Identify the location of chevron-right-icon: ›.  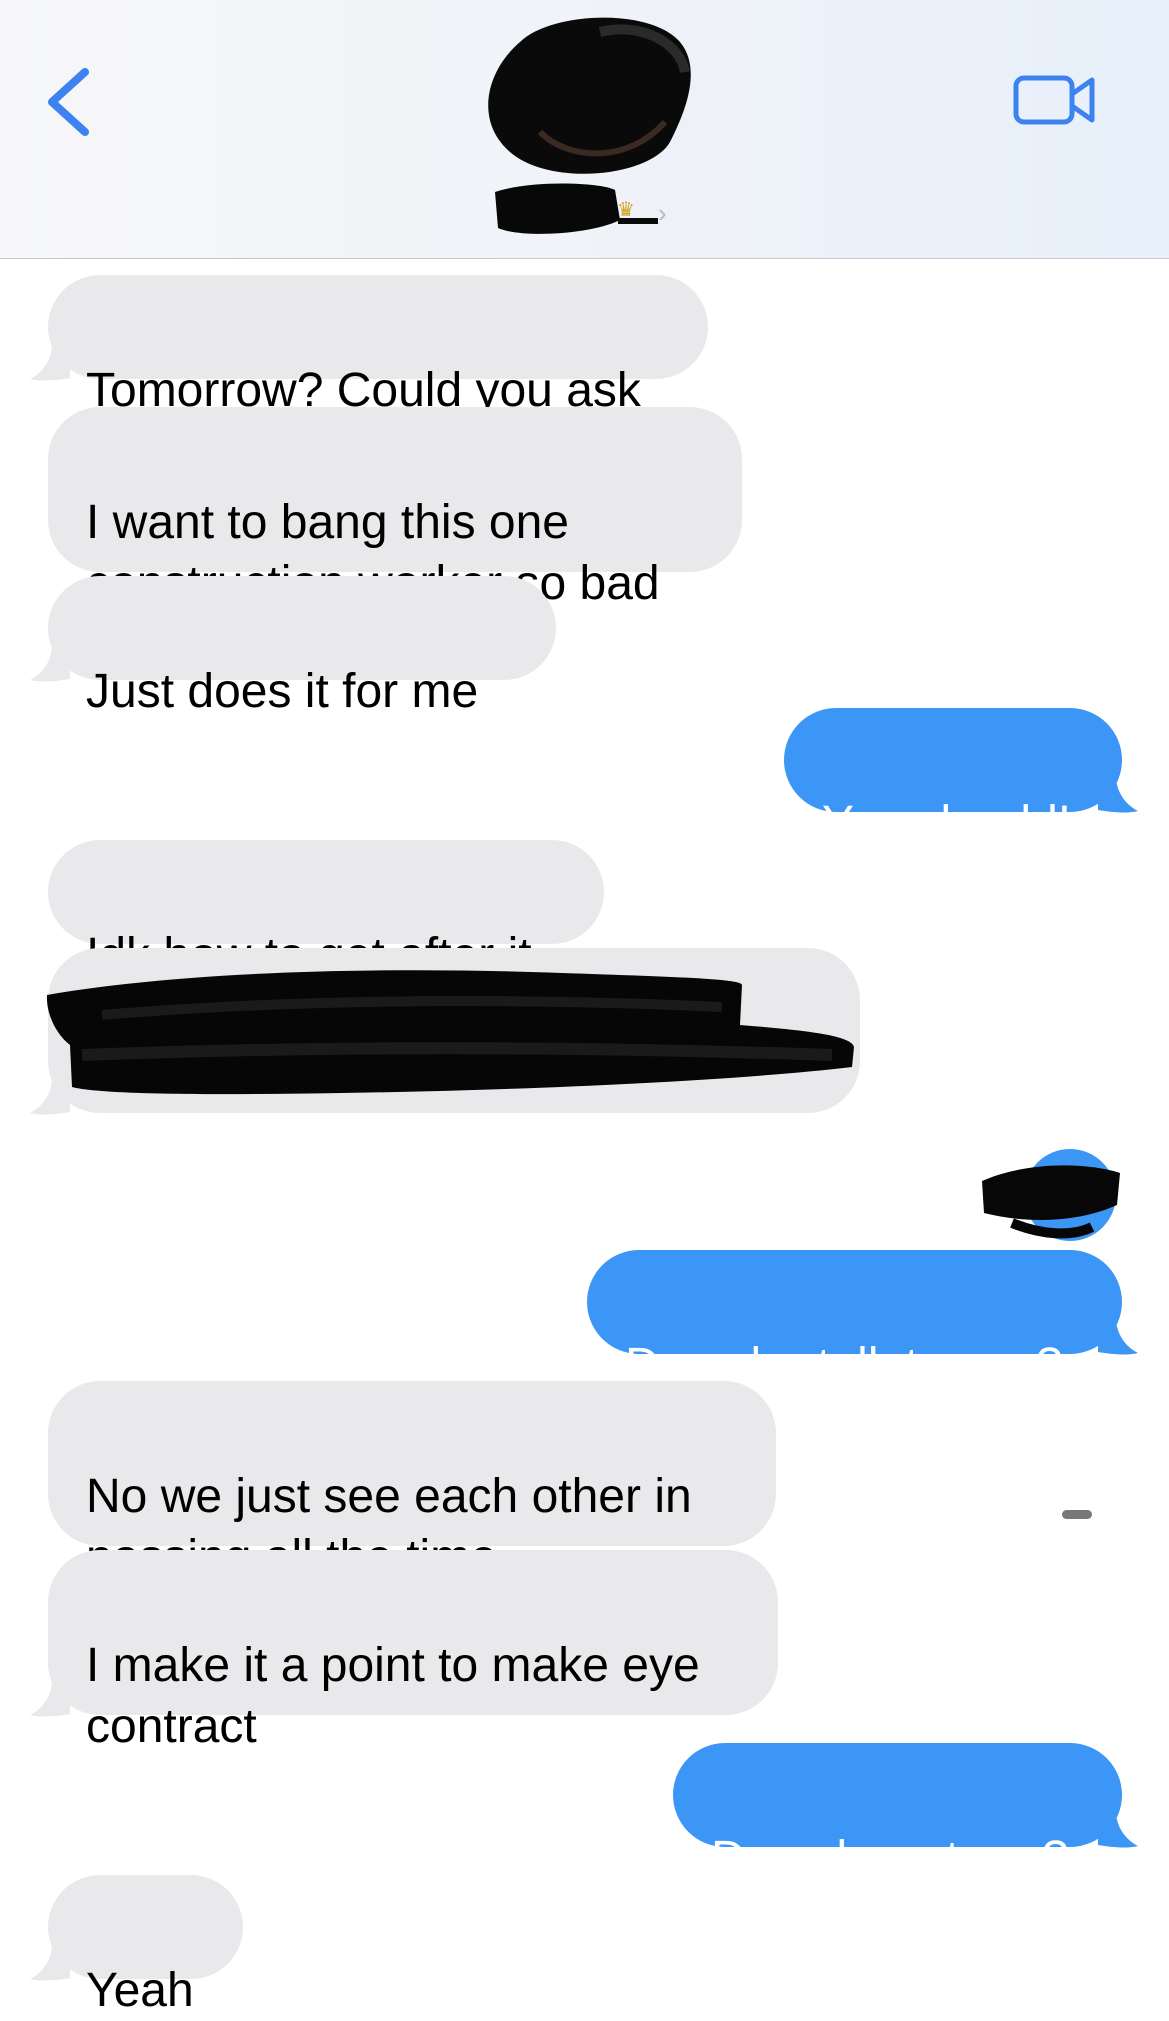
(662, 213).